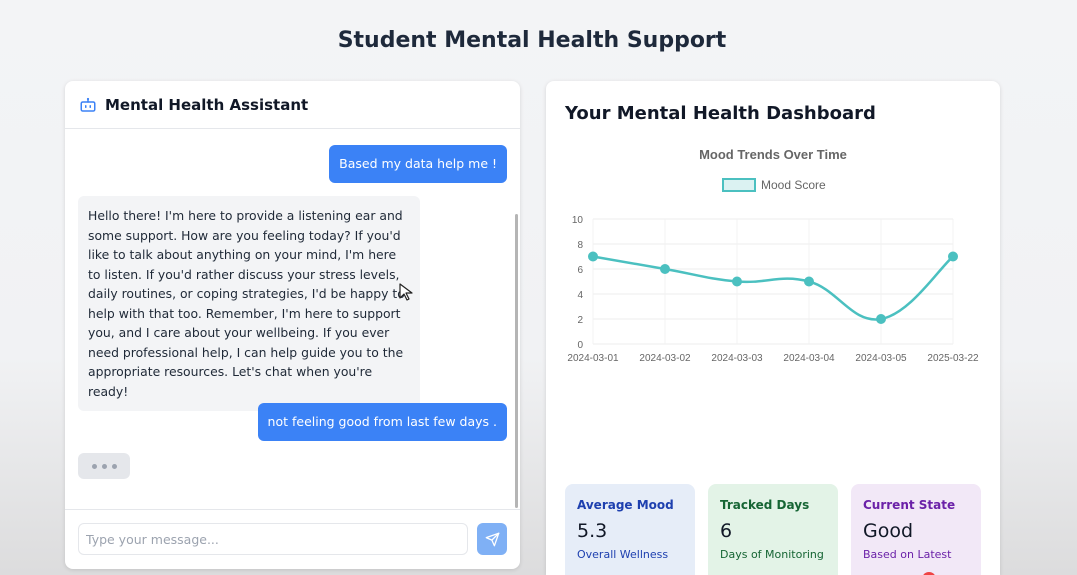  I want to click on y-tick-label: 10, so click(578, 220).